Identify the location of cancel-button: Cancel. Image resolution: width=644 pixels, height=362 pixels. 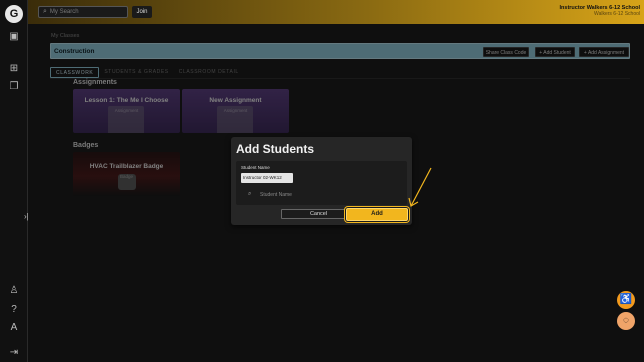
(318, 214).